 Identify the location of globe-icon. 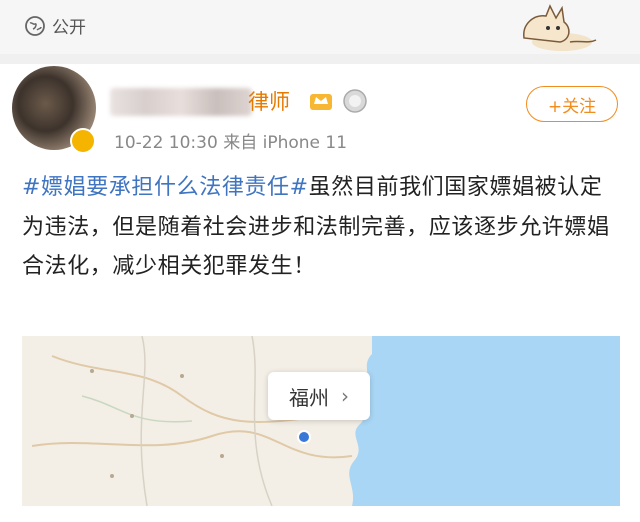
(35, 25).